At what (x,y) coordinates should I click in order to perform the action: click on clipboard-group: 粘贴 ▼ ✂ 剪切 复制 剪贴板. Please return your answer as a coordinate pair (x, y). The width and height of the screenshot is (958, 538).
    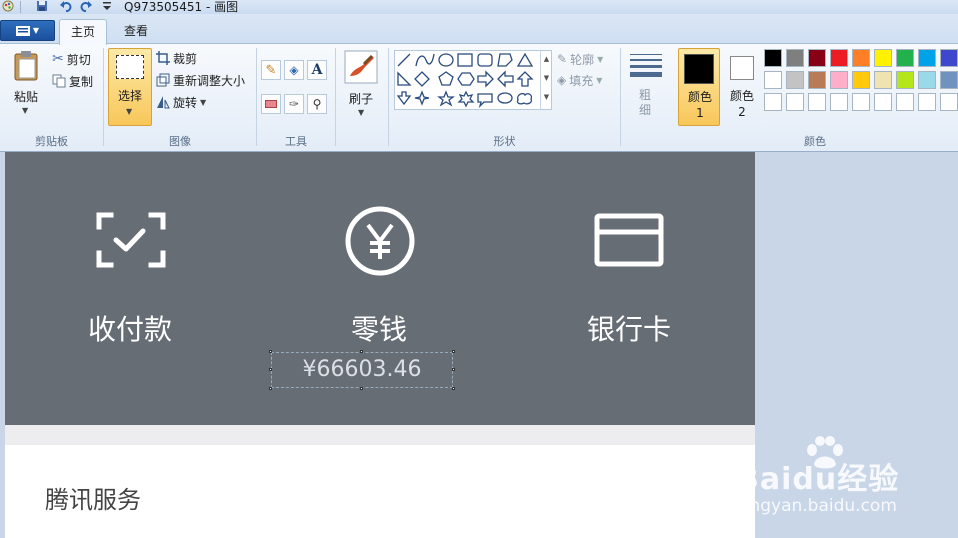
    Looking at the image, I should click on (51, 98).